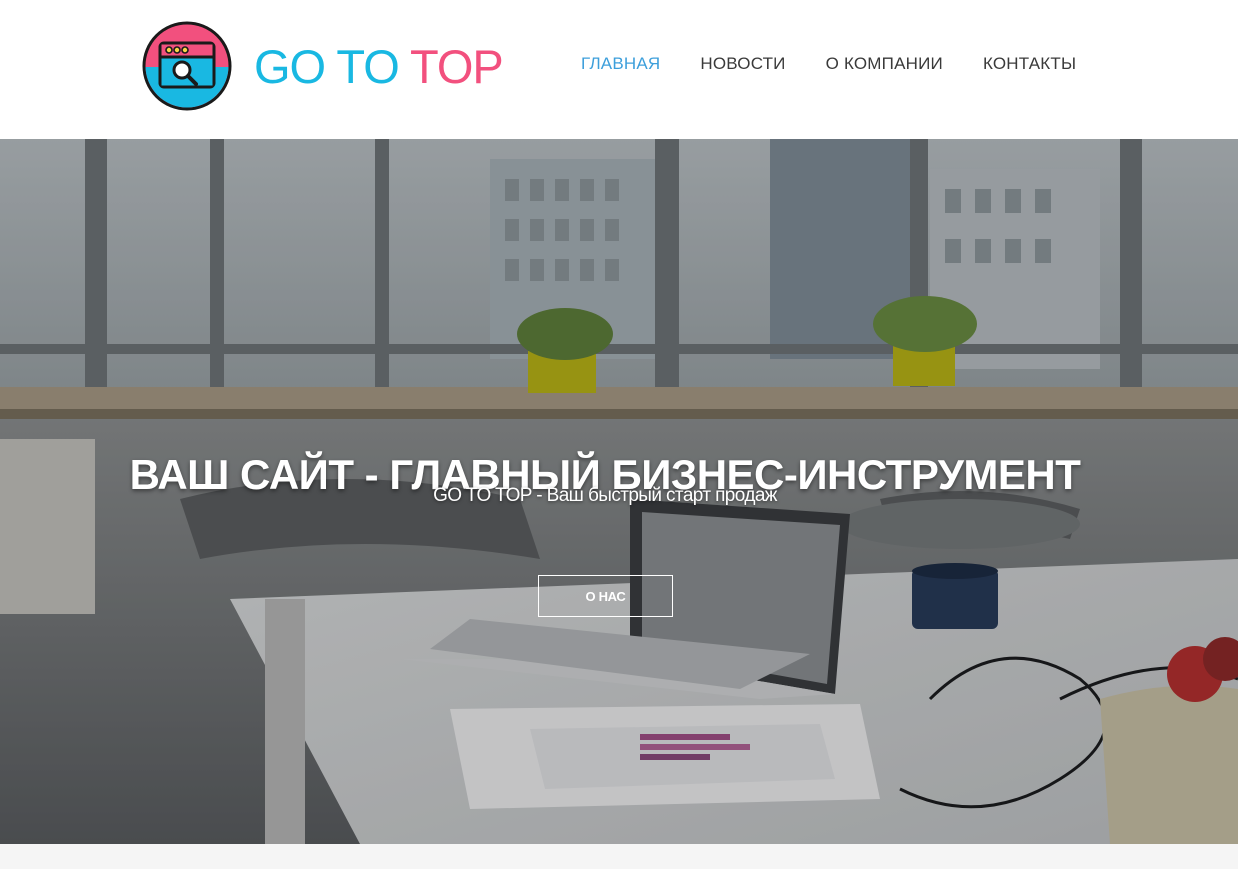 Image resolution: width=1238 pixels, height=869 pixels. I want to click on page-bottom-strip, so click(619, 856).